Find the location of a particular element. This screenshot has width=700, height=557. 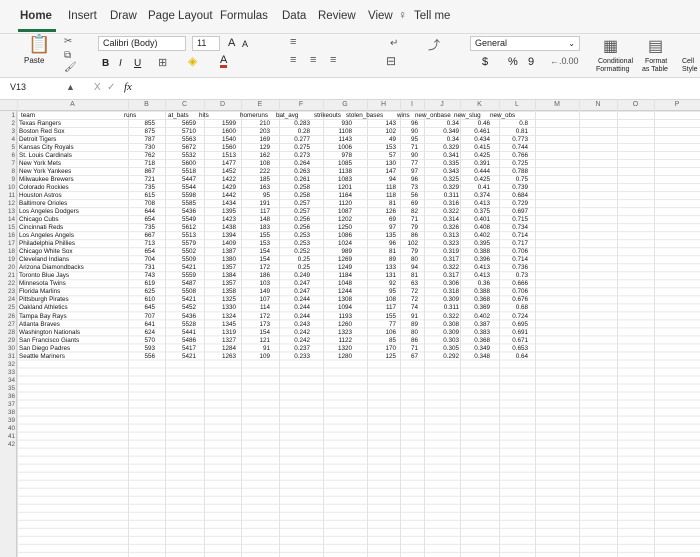

data-cell: 114 is located at coordinates (254, 308).